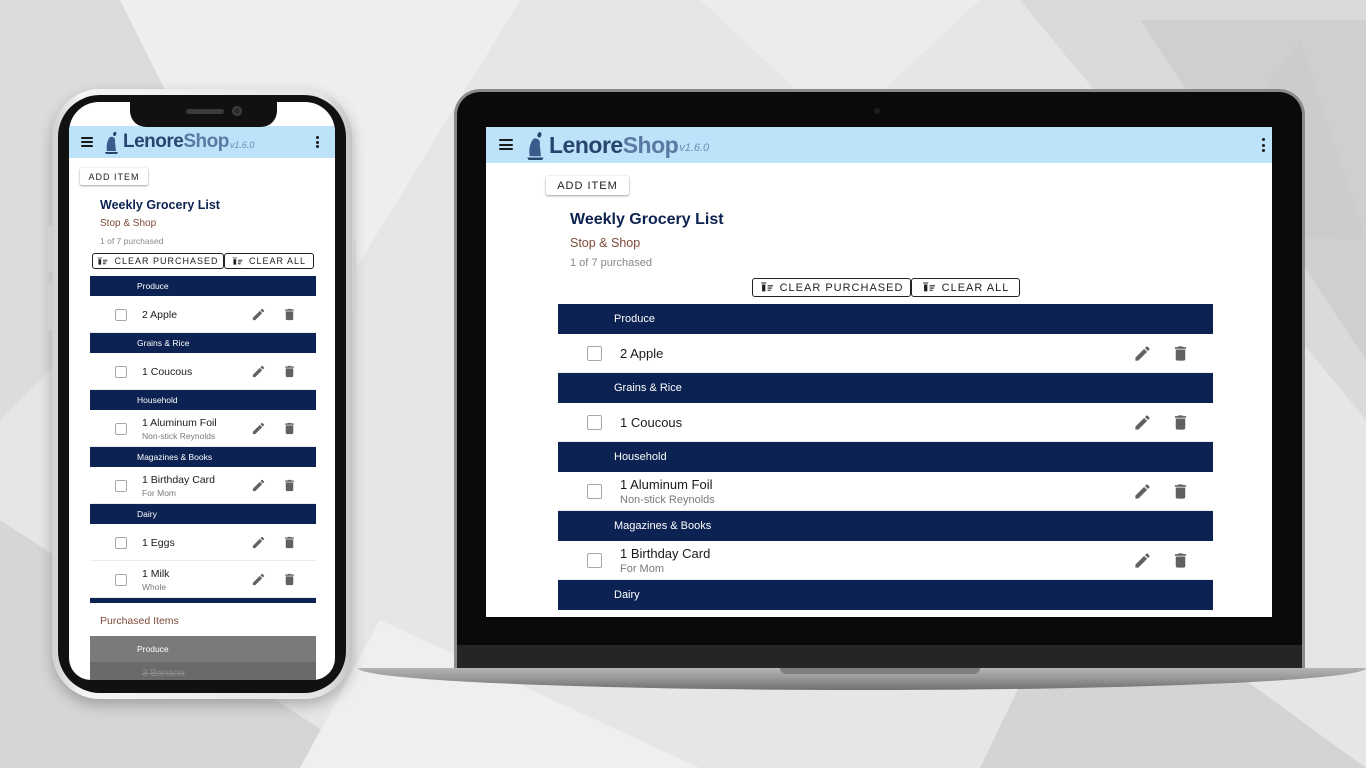 The height and width of the screenshot is (768, 1366). What do you see at coordinates (160, 205) in the screenshot?
I see `list-title: Weekly Grocery List` at bounding box center [160, 205].